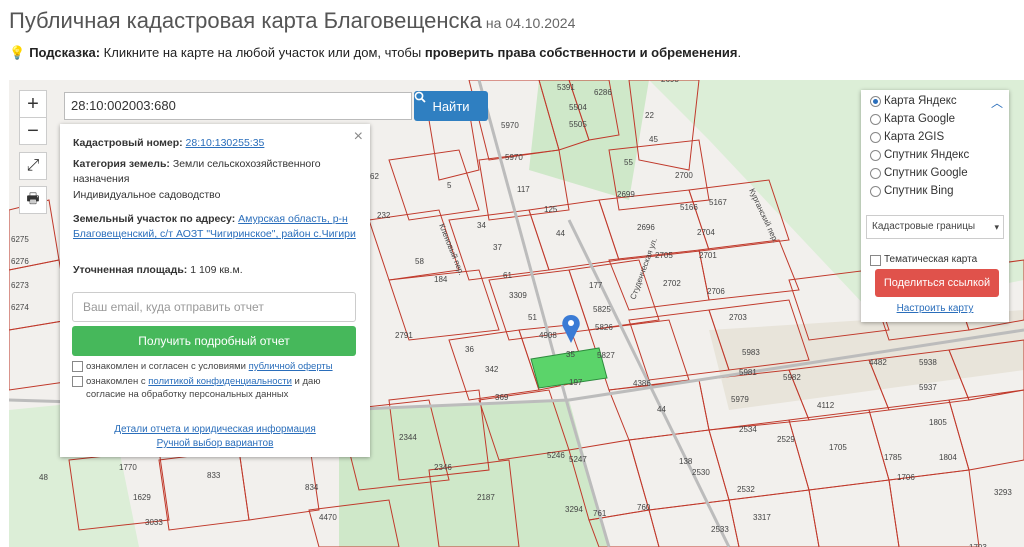  I want to click on parcel-number-label: 62, so click(374, 176).